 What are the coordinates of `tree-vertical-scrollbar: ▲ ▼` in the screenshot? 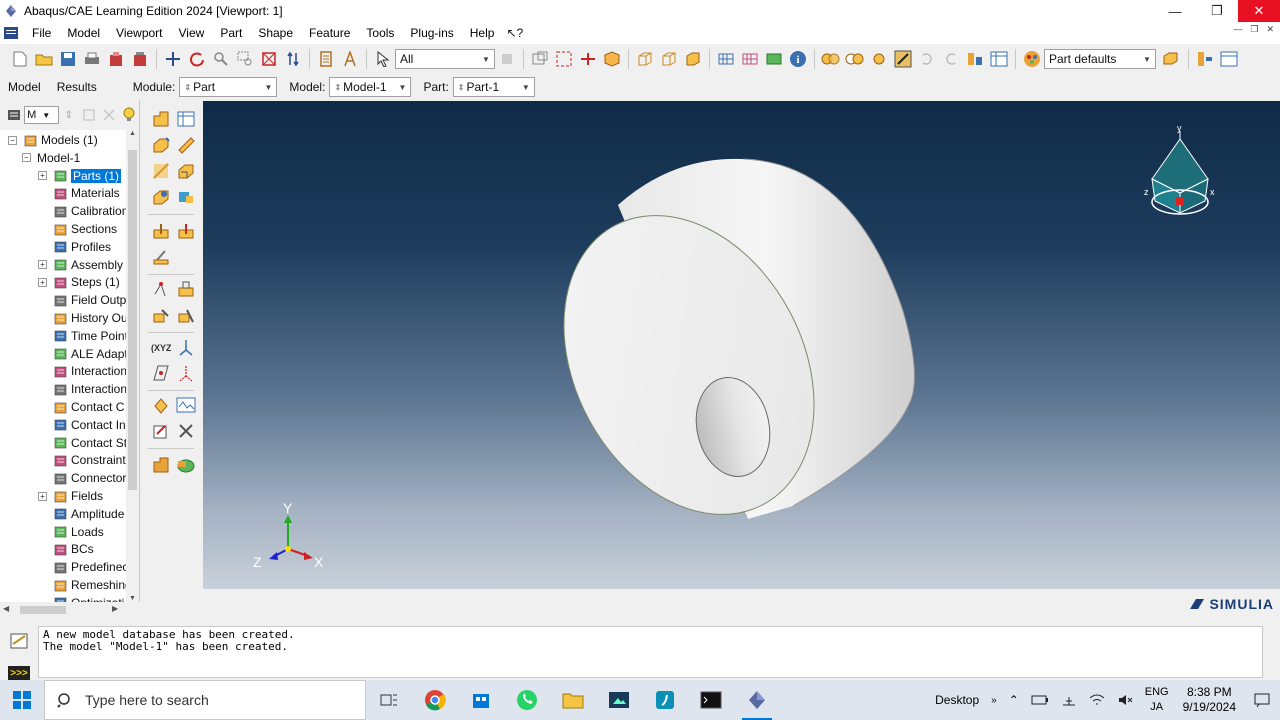 It's located at (132, 366).